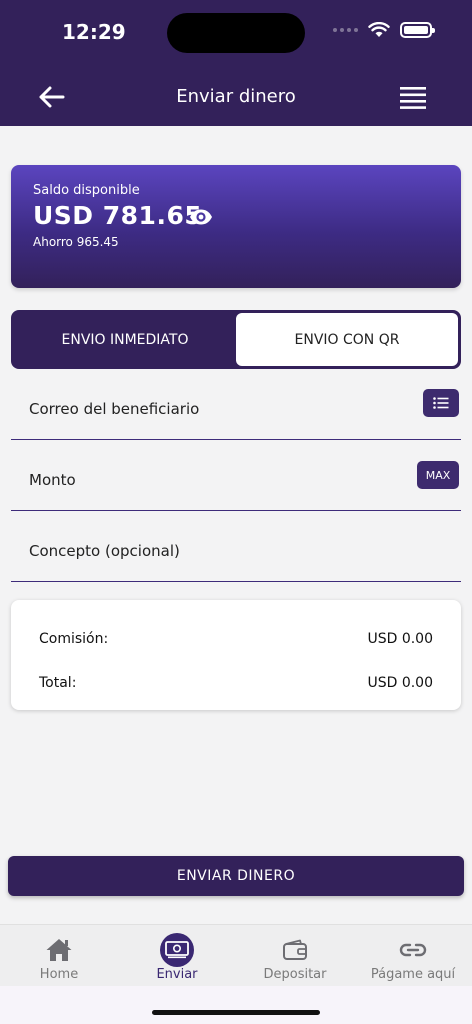 The image size is (472, 1024). I want to click on max-button: MAX, so click(438, 475).